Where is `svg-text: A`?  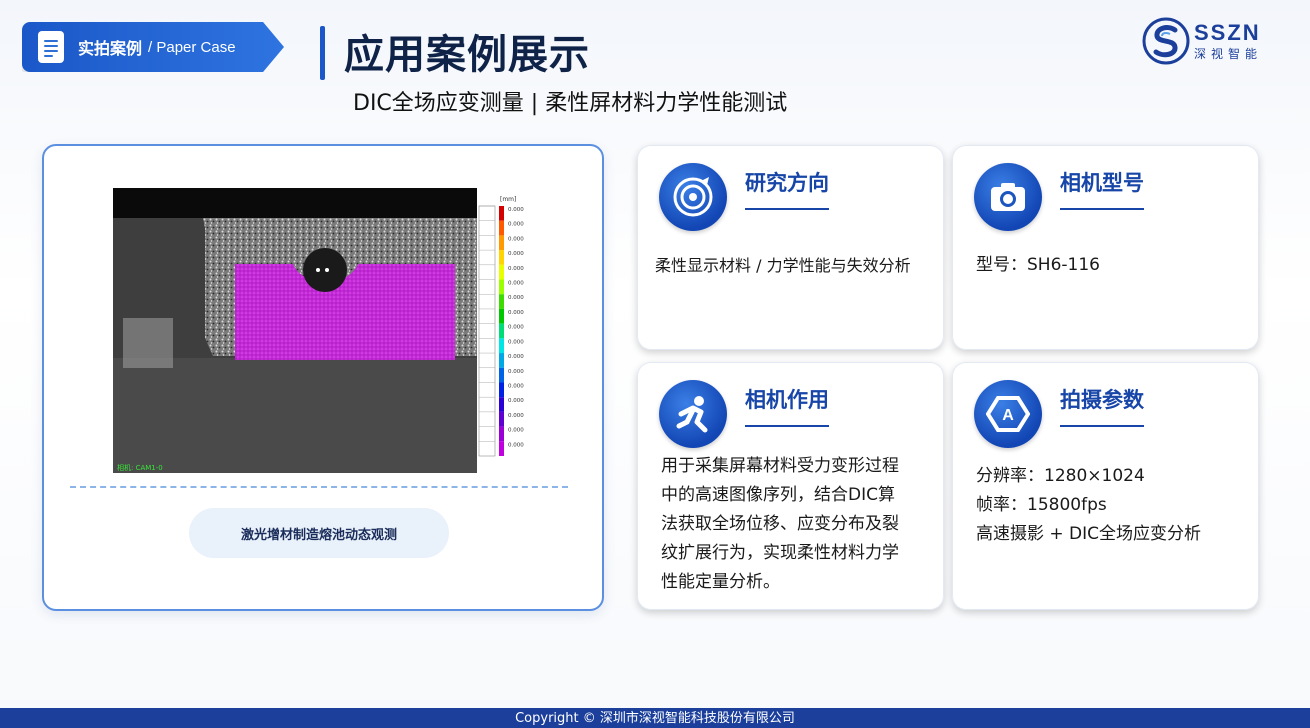 svg-text: A is located at coordinates (1008, 415).